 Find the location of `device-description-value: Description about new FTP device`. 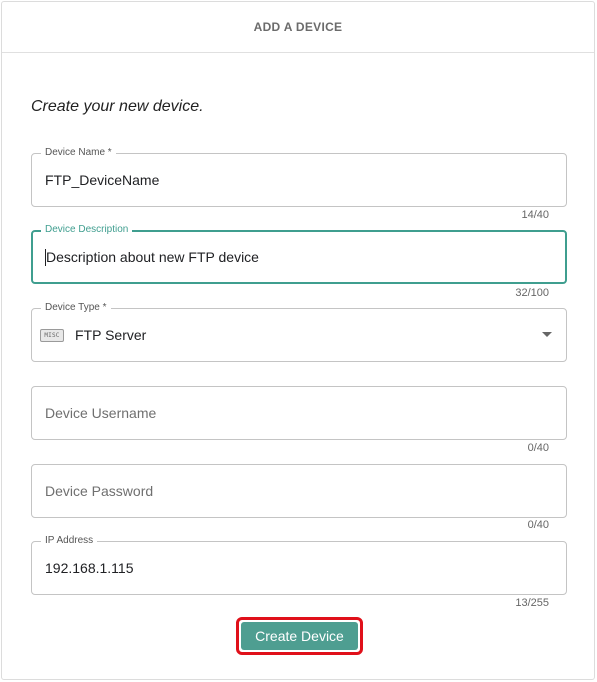

device-description-value: Description about new FTP device is located at coordinates (152, 257).